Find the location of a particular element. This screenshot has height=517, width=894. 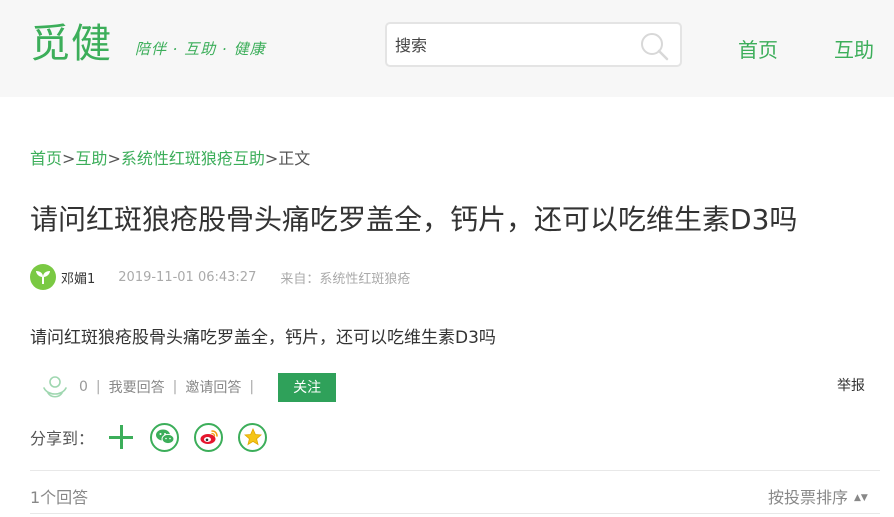

avatar is located at coordinates (43, 277).